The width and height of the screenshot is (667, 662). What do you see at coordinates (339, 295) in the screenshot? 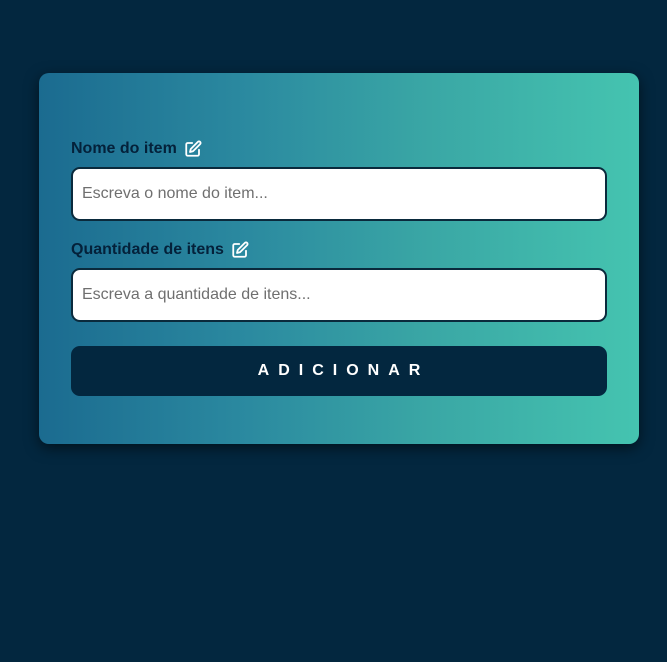
I see `item-quantity-input` at bounding box center [339, 295].